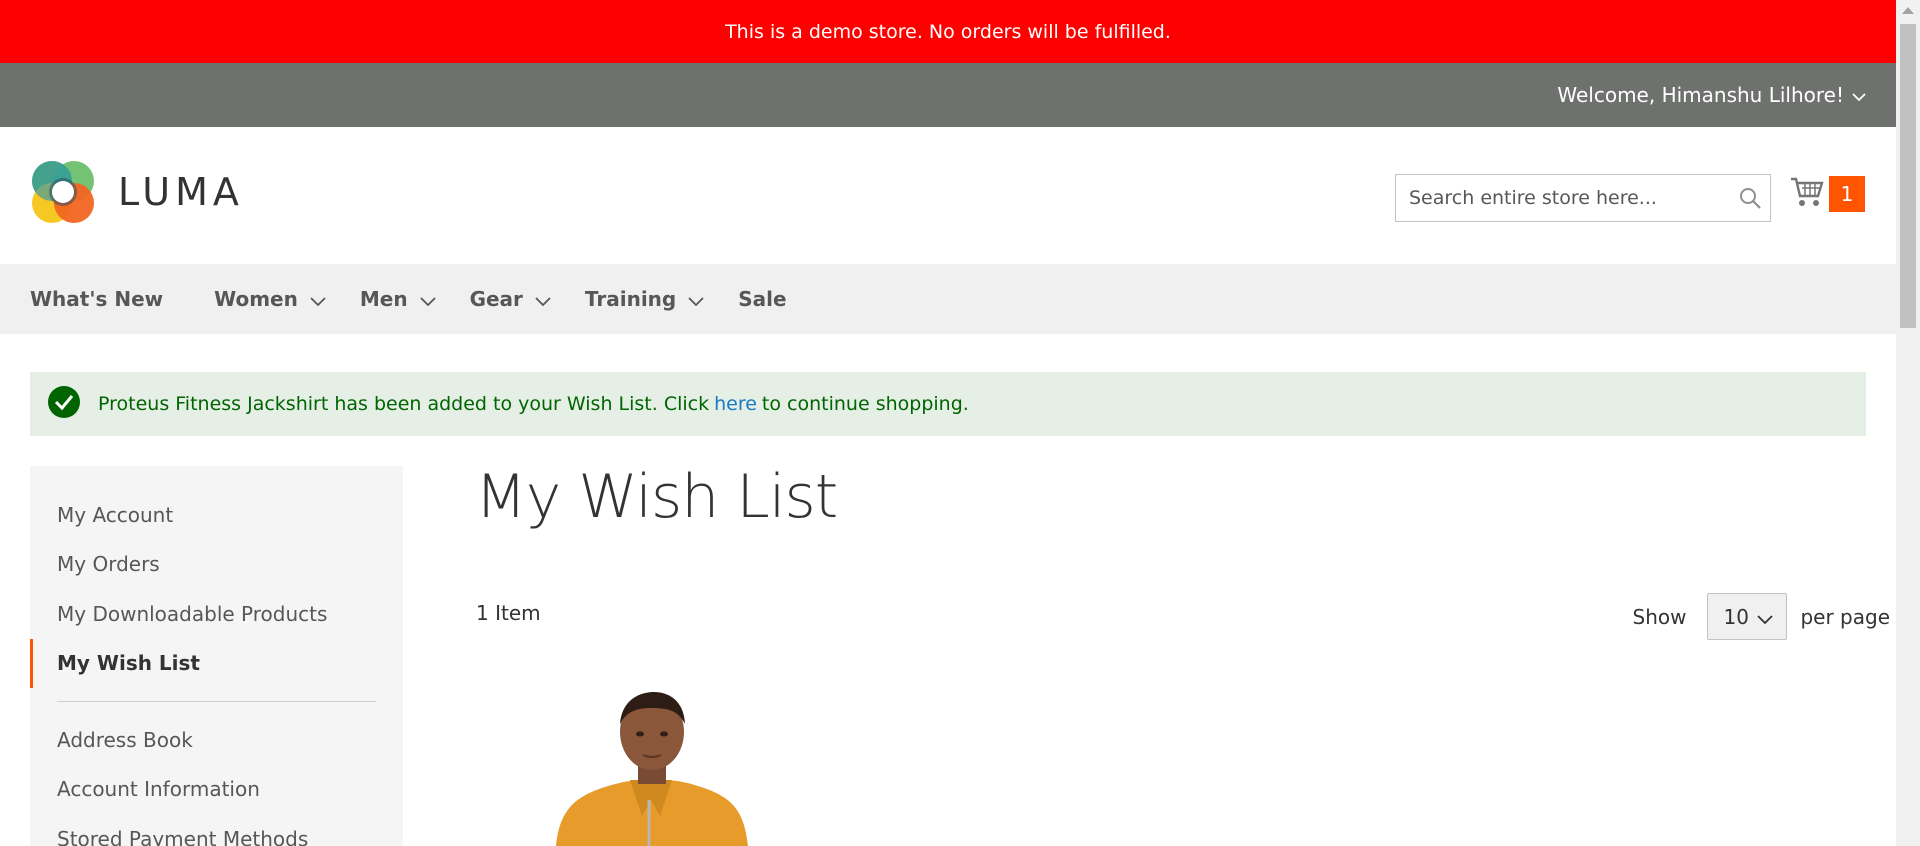 The height and width of the screenshot is (846, 1920). Describe the element at coordinates (948, 95) in the screenshot. I see `top-bar: Welcome, Himanshu Lilhore!` at that location.